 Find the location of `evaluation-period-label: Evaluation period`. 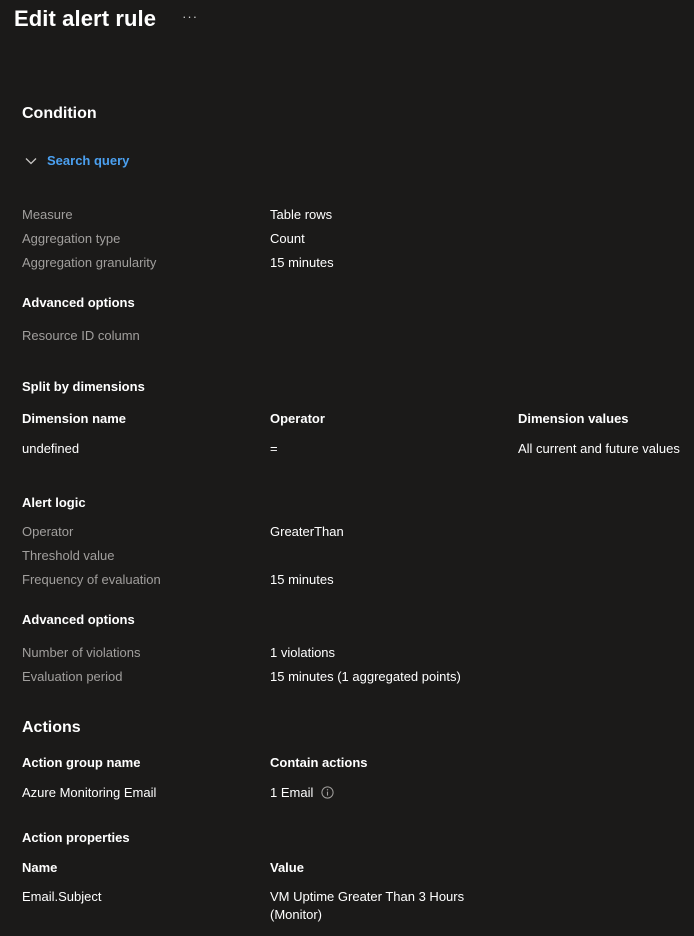

evaluation-period-label: Evaluation period is located at coordinates (72, 676).